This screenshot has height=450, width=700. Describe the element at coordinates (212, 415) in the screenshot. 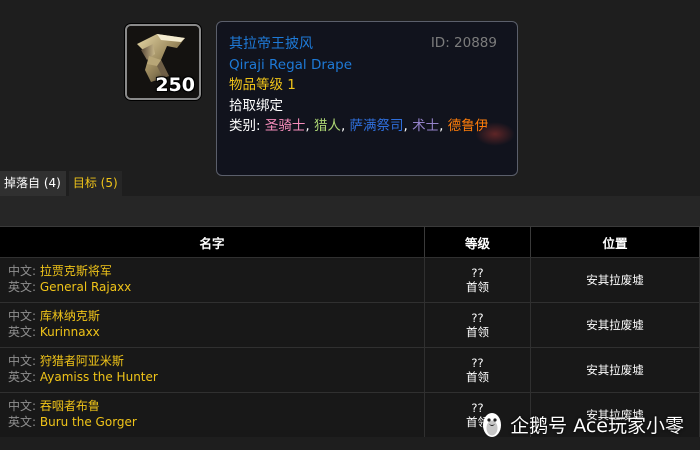

I see `npc-name-cell: 中文: 吞咽者布鲁 英文: Buru the Gorger` at that location.